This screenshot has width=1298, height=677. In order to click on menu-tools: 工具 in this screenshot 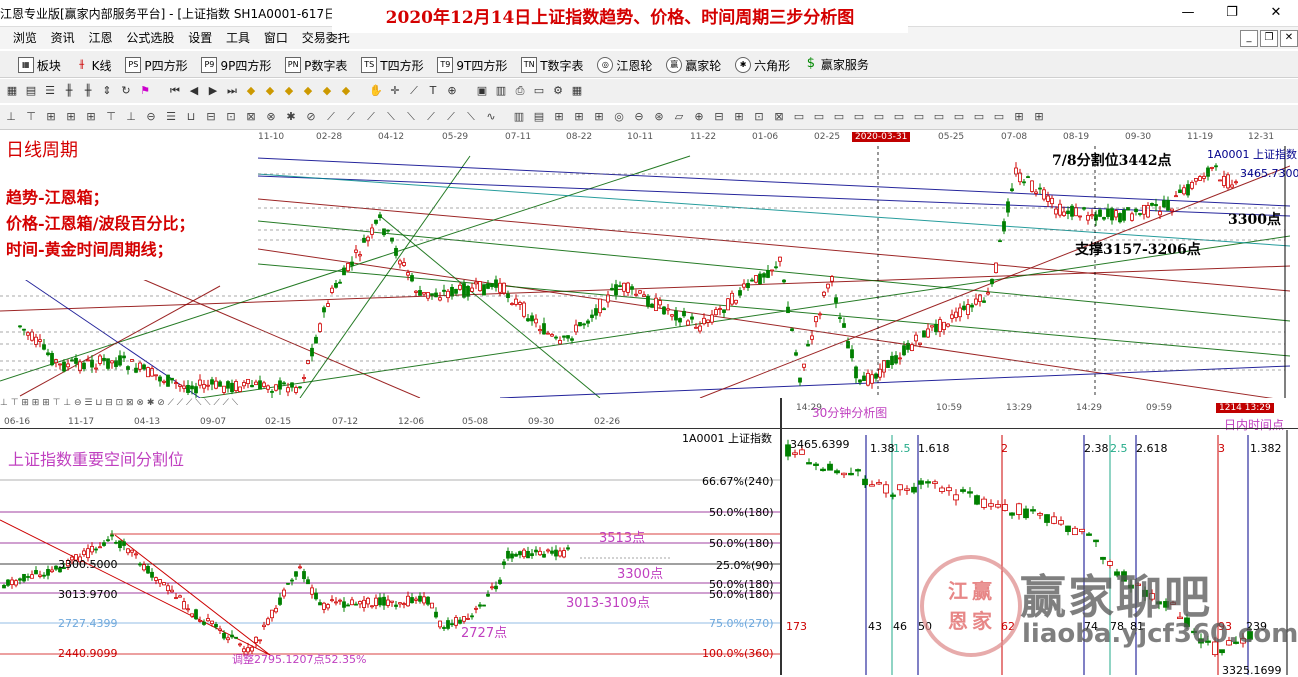, I will do `click(238, 38)`.